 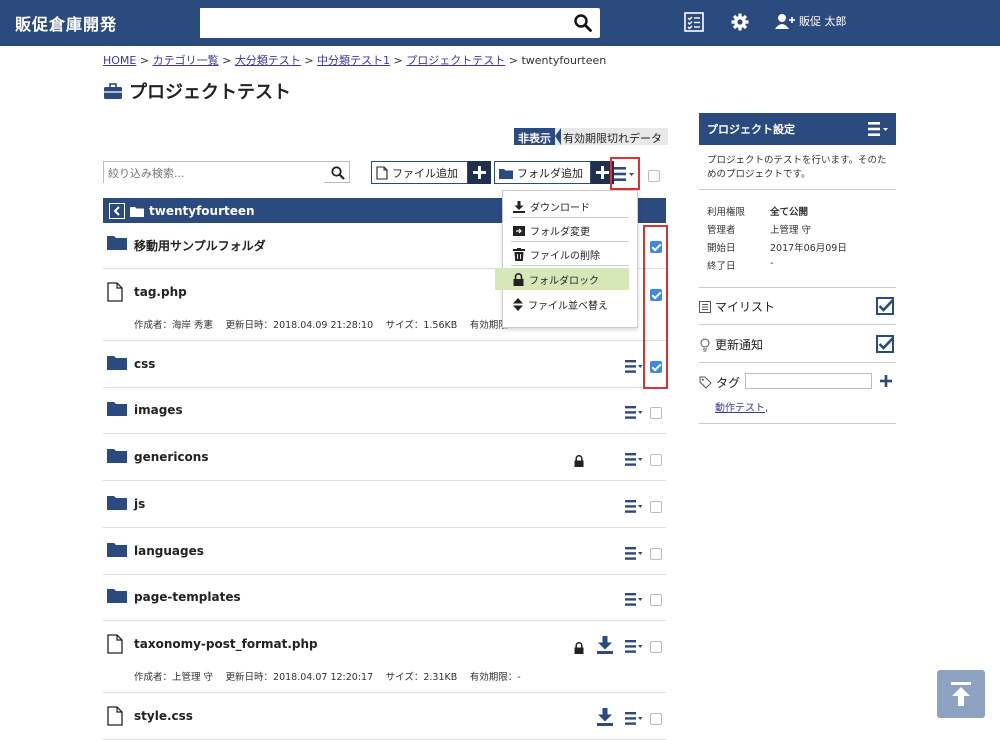 I want to click on file-row: style.css, so click(x=384, y=716).